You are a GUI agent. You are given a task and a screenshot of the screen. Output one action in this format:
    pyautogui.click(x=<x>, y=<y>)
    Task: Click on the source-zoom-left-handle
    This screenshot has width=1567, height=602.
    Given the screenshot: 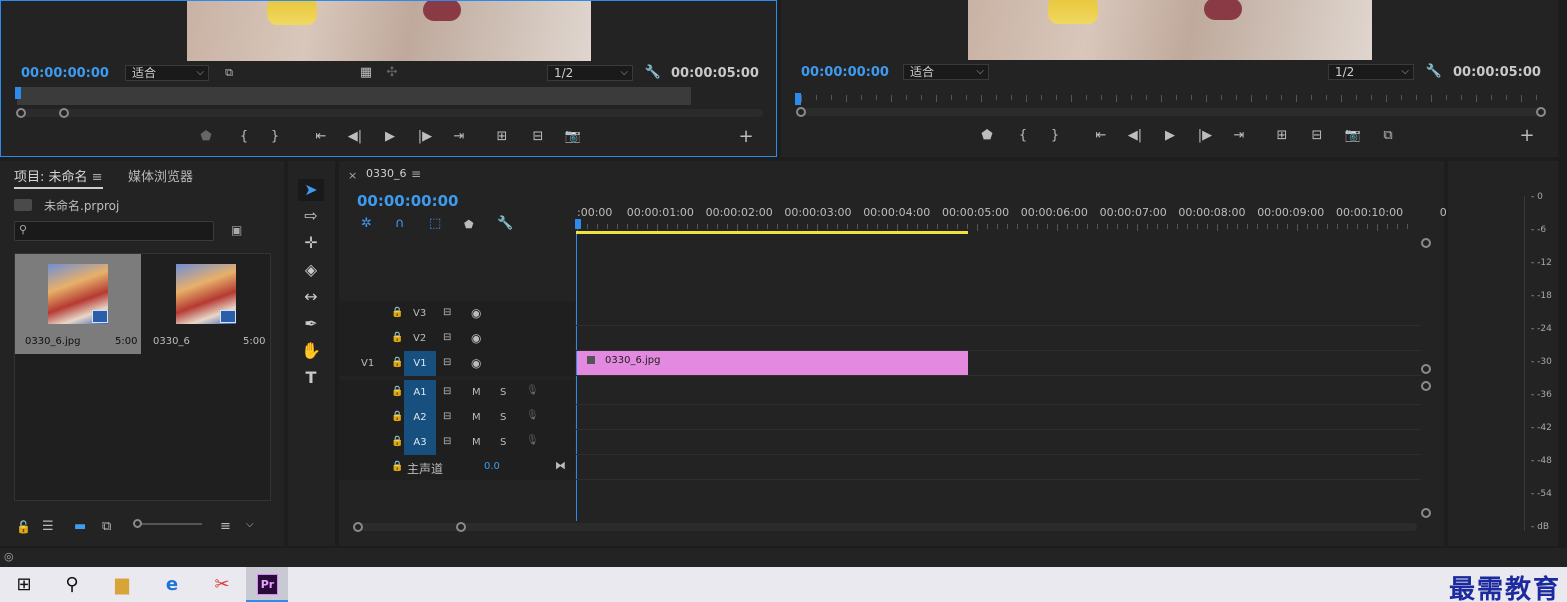 What is the action you would take?
    pyautogui.click(x=21, y=113)
    